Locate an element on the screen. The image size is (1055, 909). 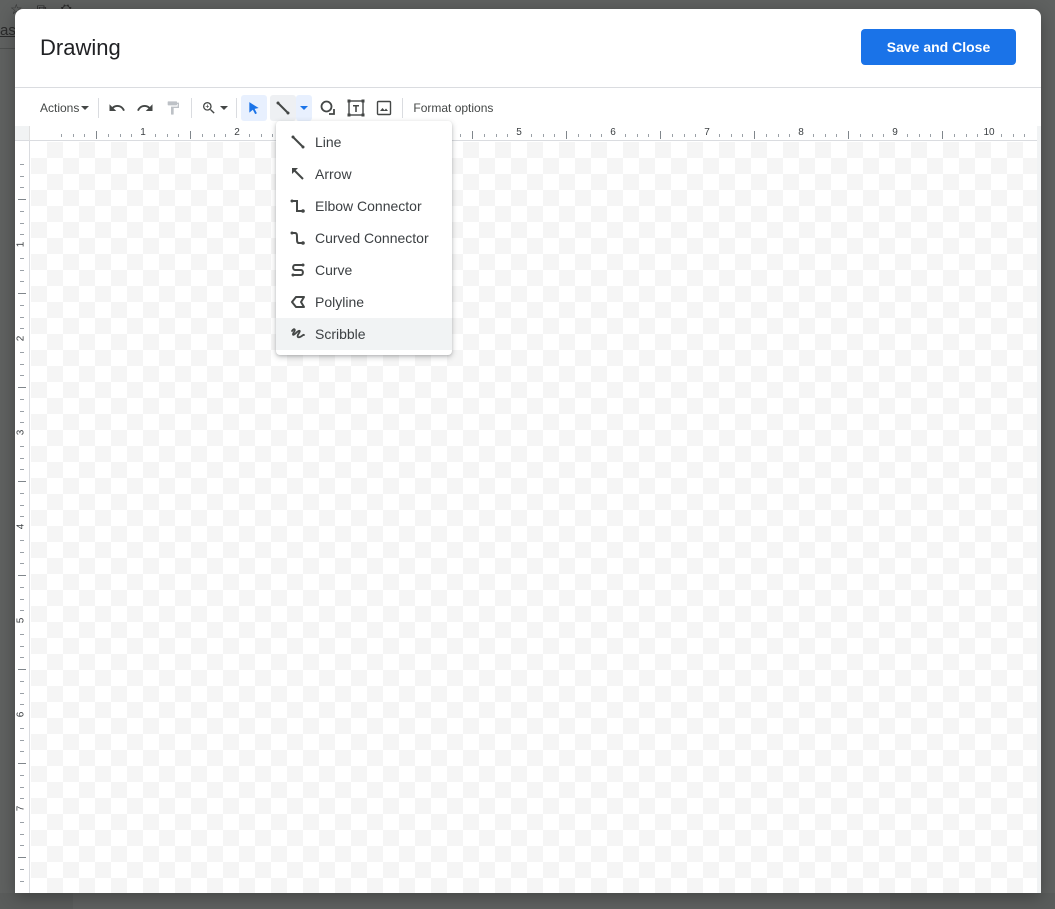
arrow-icon is located at coordinates (298, 174).